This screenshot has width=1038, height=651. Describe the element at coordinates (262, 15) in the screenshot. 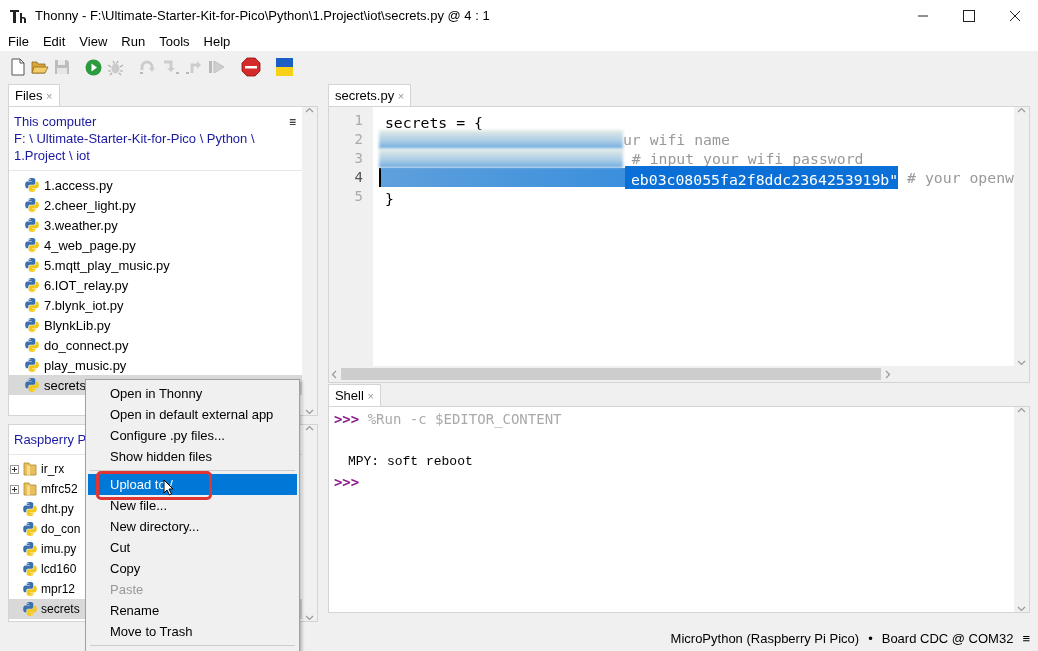

I see `window-title: Thonny - F:\Ultimate-Starter-Kit-for-Pico\Python\1.Project\iot\secrets.py @ 4 : 1` at that location.